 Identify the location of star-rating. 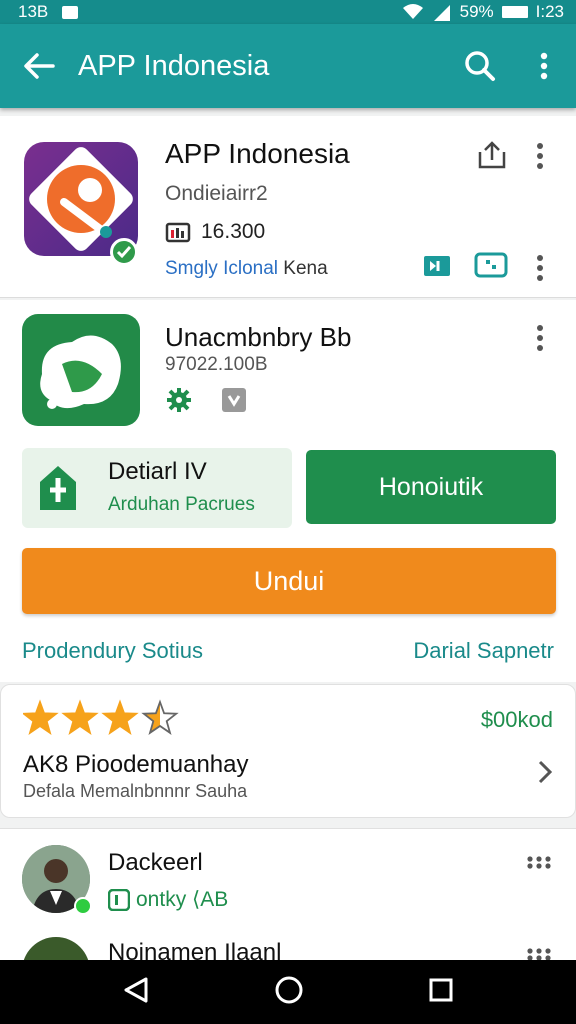
(107, 720).